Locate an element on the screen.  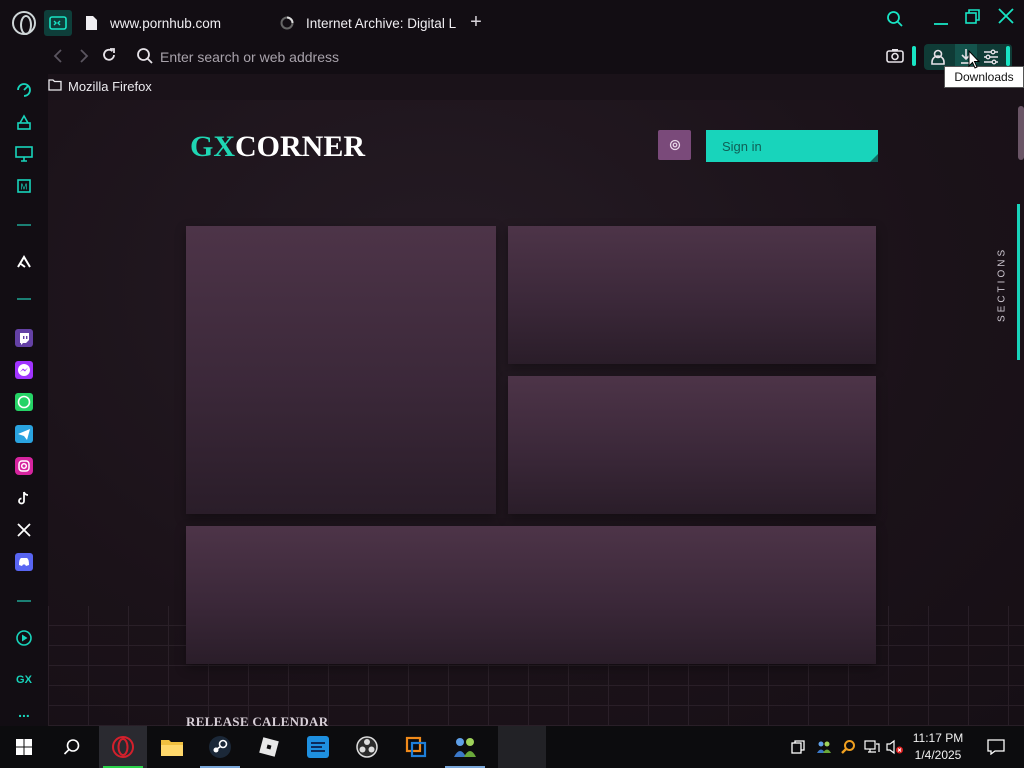
taskbar-file-explorer is located at coordinates (172, 747).